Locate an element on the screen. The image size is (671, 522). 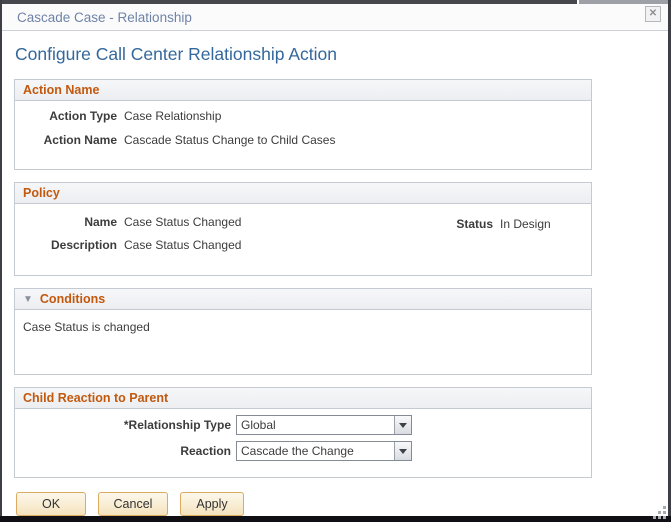
action-name-label: Action Name is located at coordinates (80, 140).